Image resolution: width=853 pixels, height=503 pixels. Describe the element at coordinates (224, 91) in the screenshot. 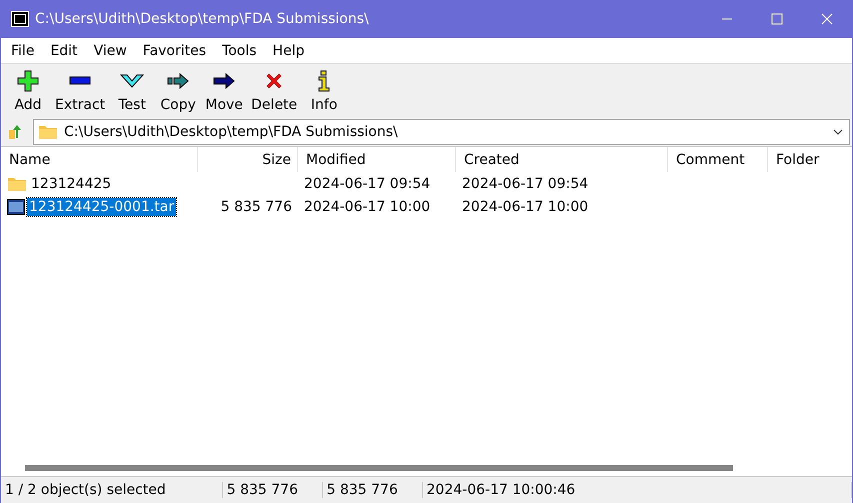

I see `toolbar-button: Move` at that location.